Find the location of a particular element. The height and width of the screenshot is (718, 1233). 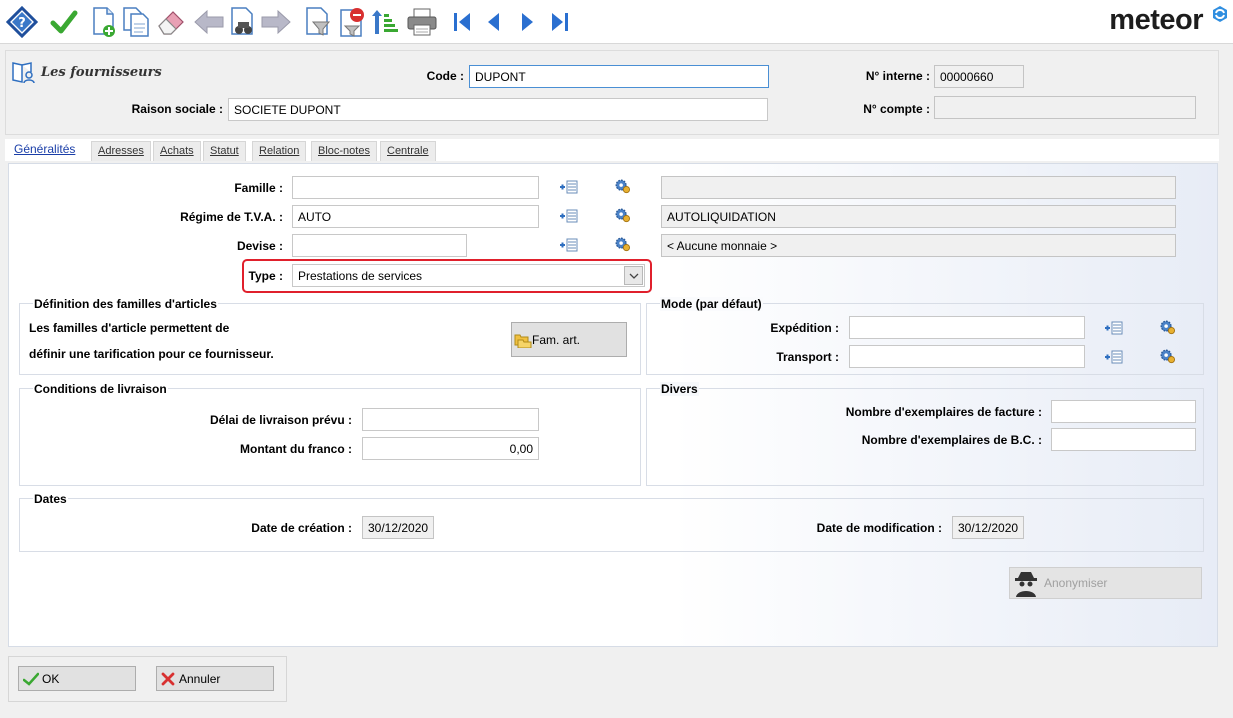

anonymous-spy-icon is located at coordinates (1026, 584).